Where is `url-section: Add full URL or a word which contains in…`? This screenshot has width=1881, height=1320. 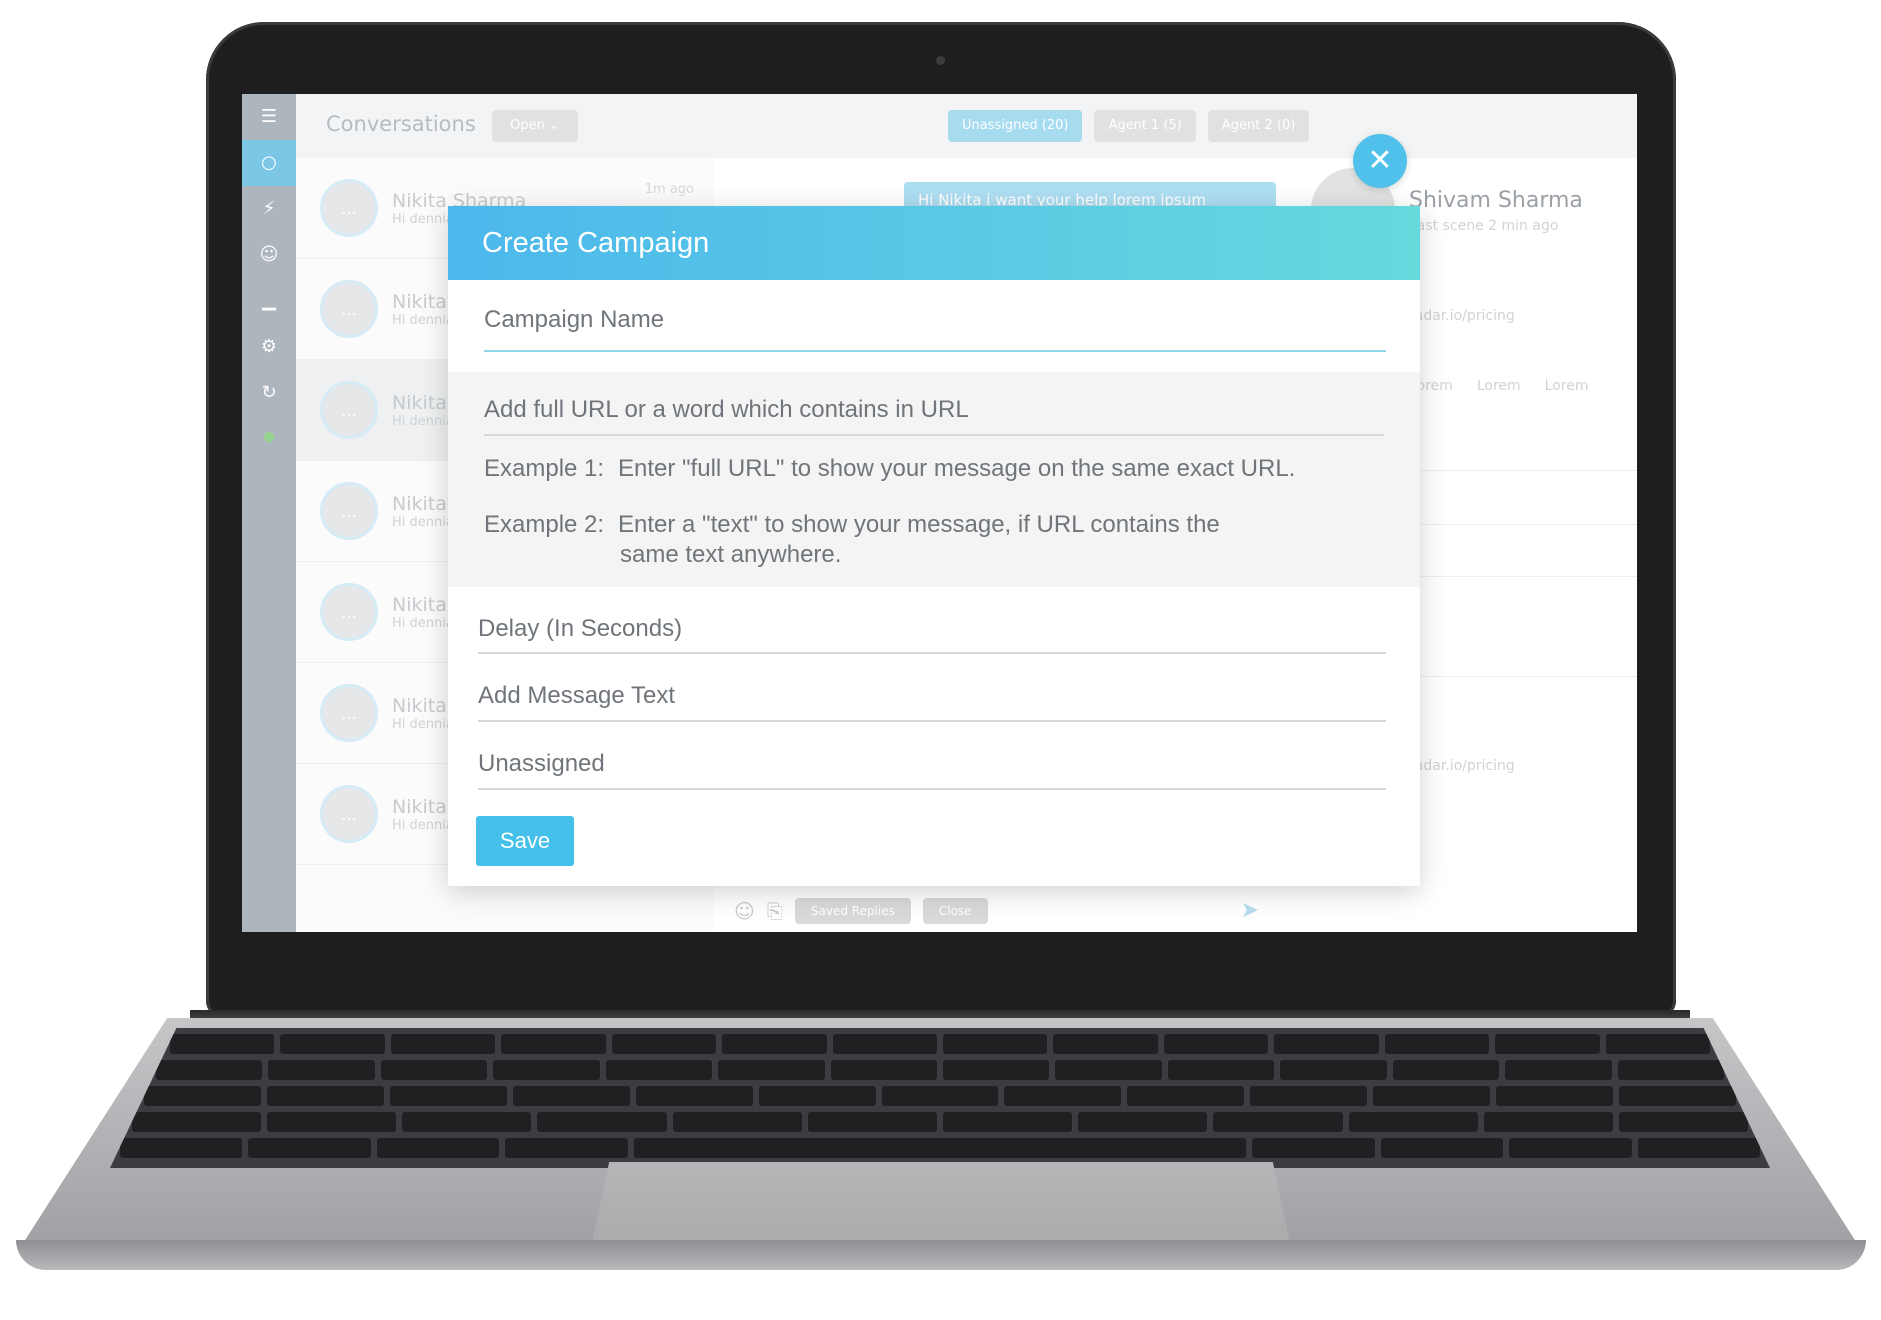 url-section: Add full URL or a word which contains in… is located at coordinates (934, 479).